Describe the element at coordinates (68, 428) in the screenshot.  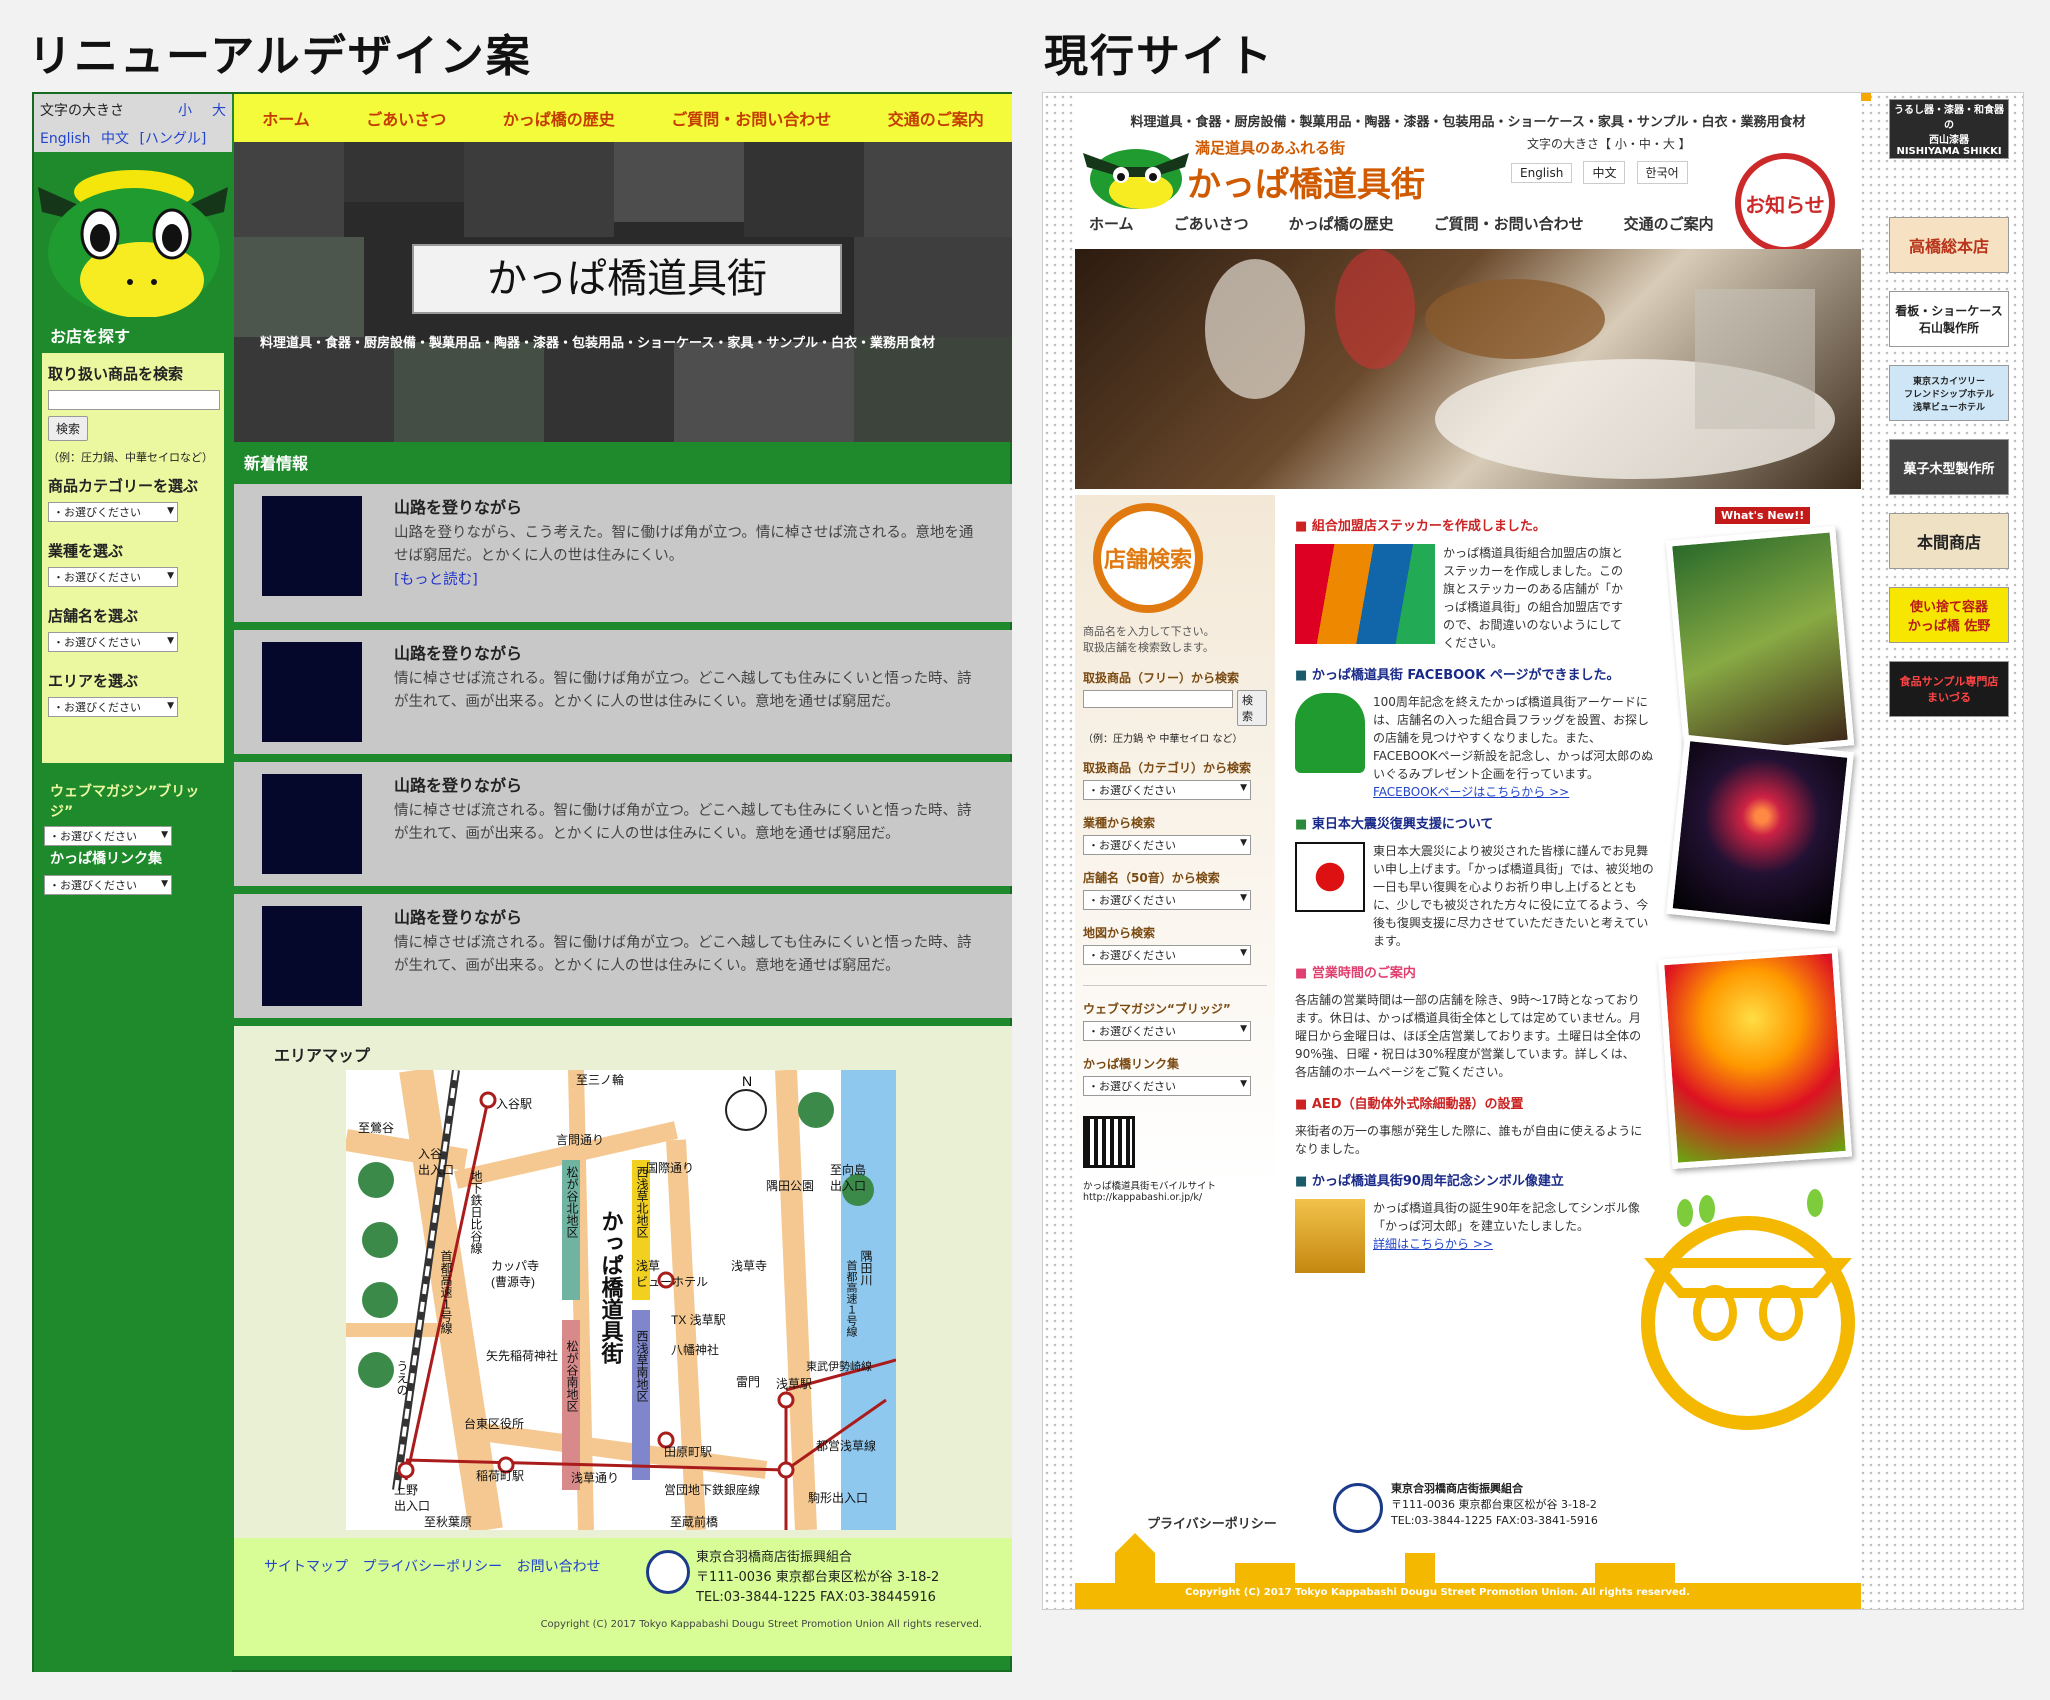
I see `search-button: 検索` at that location.